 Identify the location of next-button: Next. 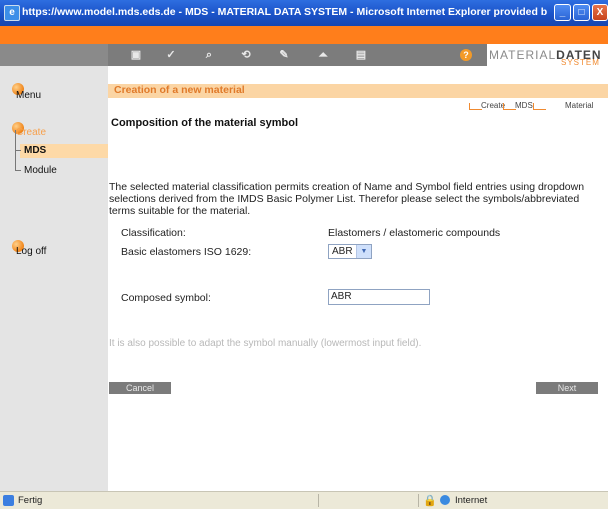
(567, 388).